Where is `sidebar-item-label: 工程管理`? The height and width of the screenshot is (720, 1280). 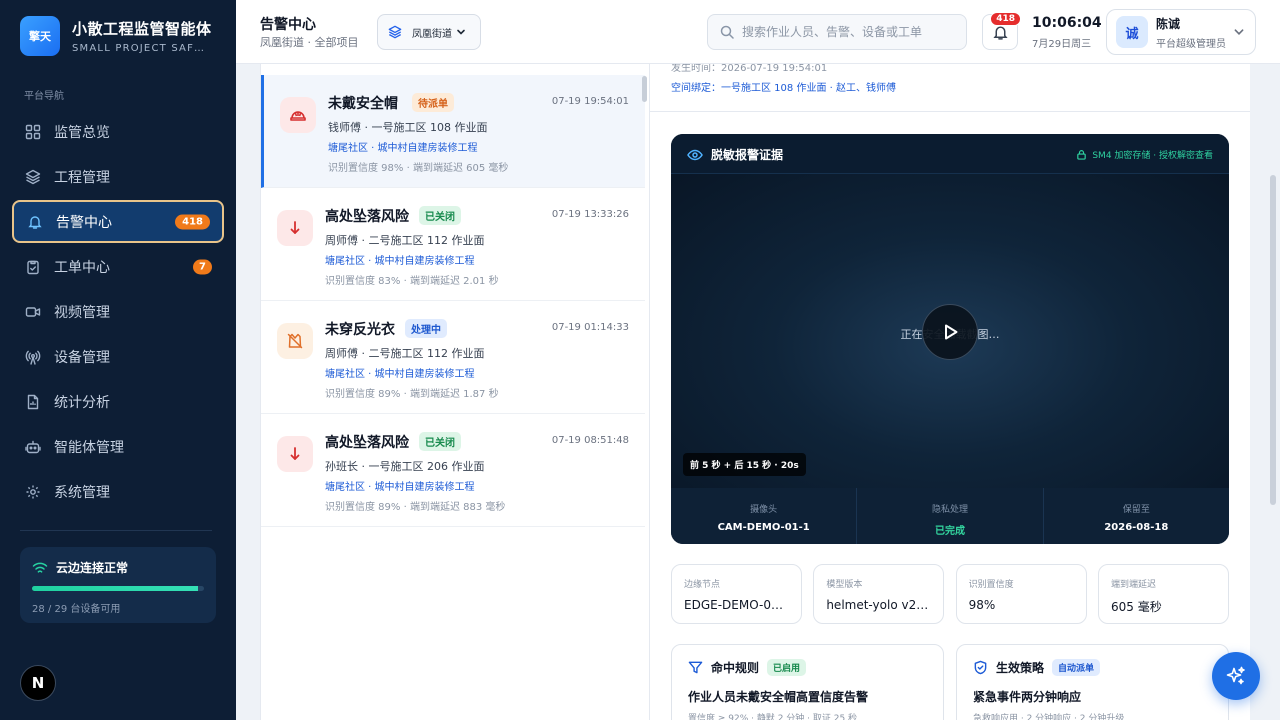
sidebar-item-label: 工程管理 is located at coordinates (82, 177).